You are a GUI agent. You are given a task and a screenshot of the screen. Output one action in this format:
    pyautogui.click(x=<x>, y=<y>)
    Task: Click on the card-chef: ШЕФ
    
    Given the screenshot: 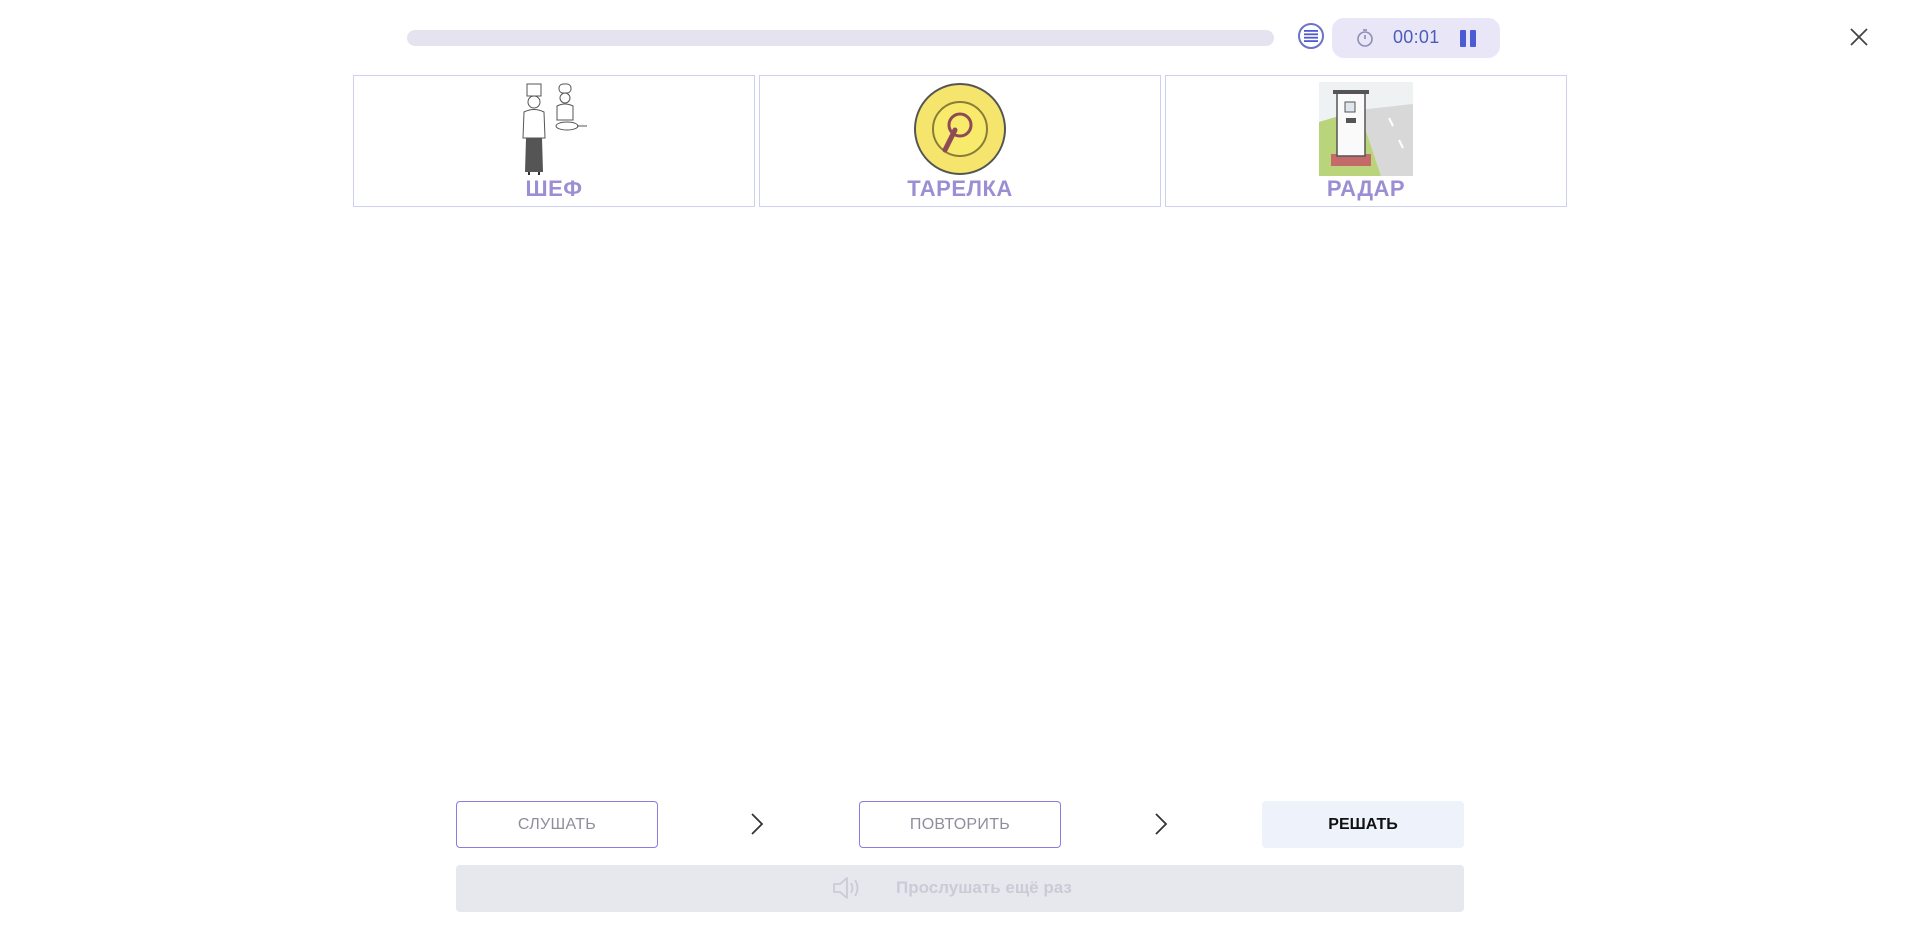 What is the action you would take?
    pyautogui.click(x=554, y=141)
    